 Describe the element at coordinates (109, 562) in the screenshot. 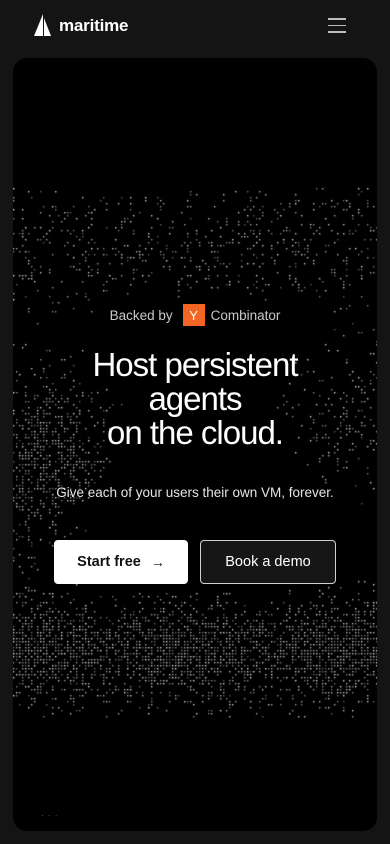

I see `start-free-label: Start free` at that location.